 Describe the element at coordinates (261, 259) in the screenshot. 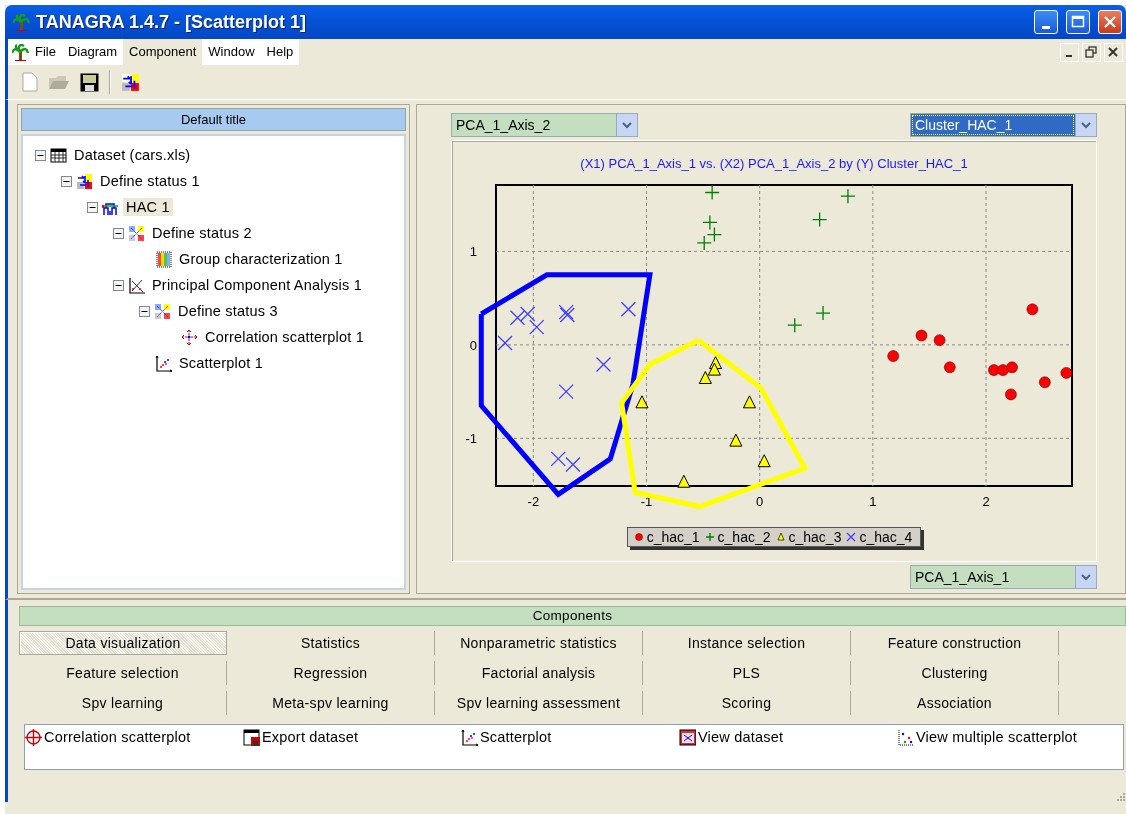

I see `tree-item: Group characterization 1` at that location.